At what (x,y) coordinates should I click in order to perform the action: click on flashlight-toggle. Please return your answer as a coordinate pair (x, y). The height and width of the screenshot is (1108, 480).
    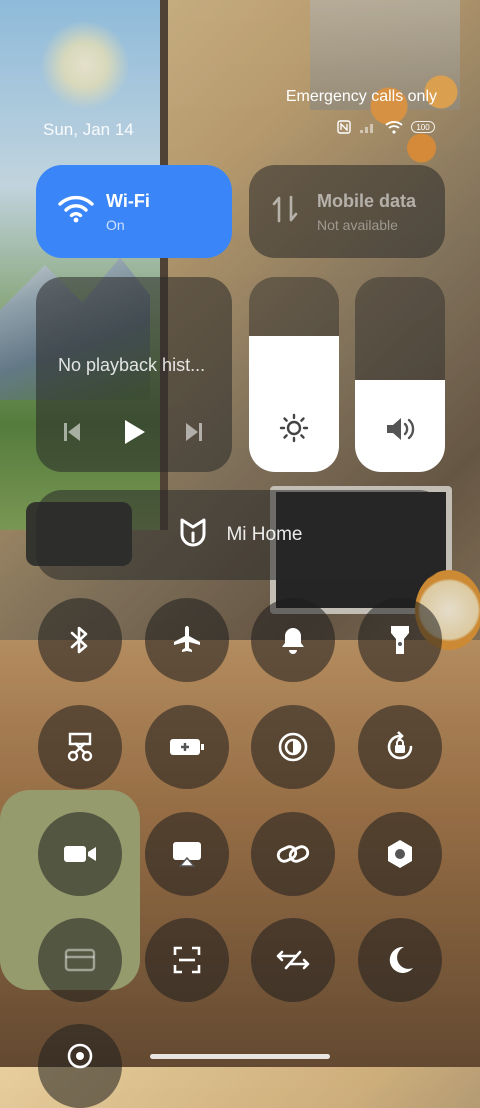
    Looking at the image, I should click on (400, 640).